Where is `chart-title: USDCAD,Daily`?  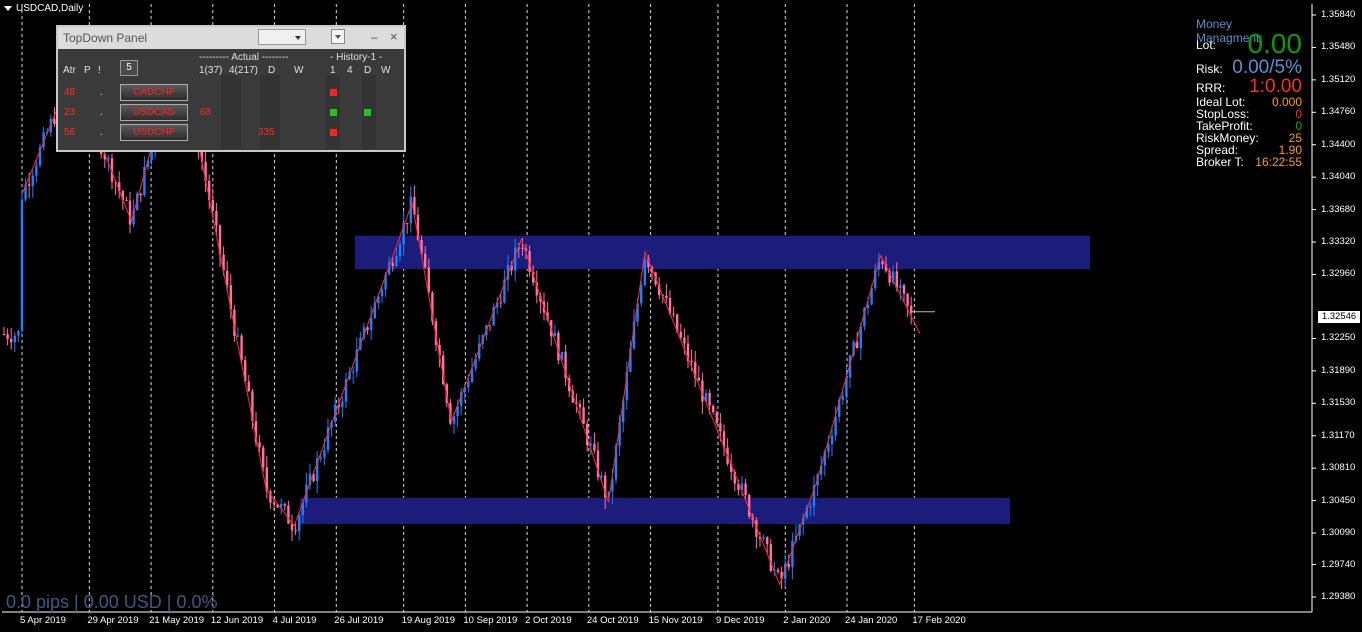
chart-title: USDCAD,Daily is located at coordinates (43, 8).